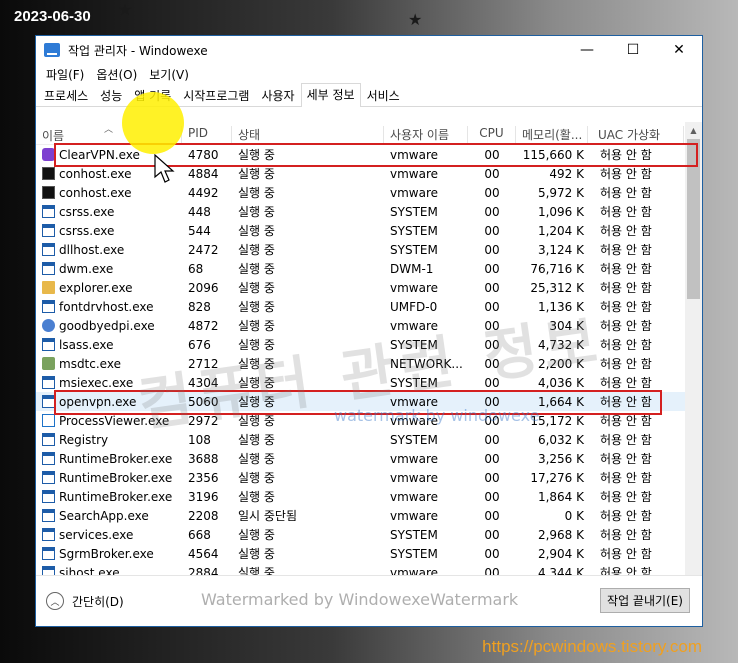 The height and width of the screenshot is (663, 738). What do you see at coordinates (679, 50) in the screenshot?
I see `close-button: ✕` at bounding box center [679, 50].